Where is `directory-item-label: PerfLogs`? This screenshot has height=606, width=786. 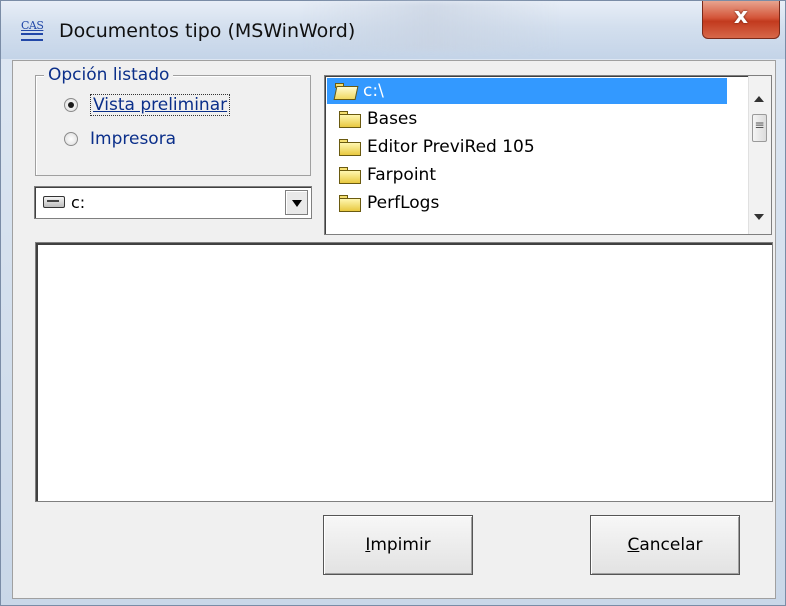
directory-item-label: PerfLogs is located at coordinates (403, 203).